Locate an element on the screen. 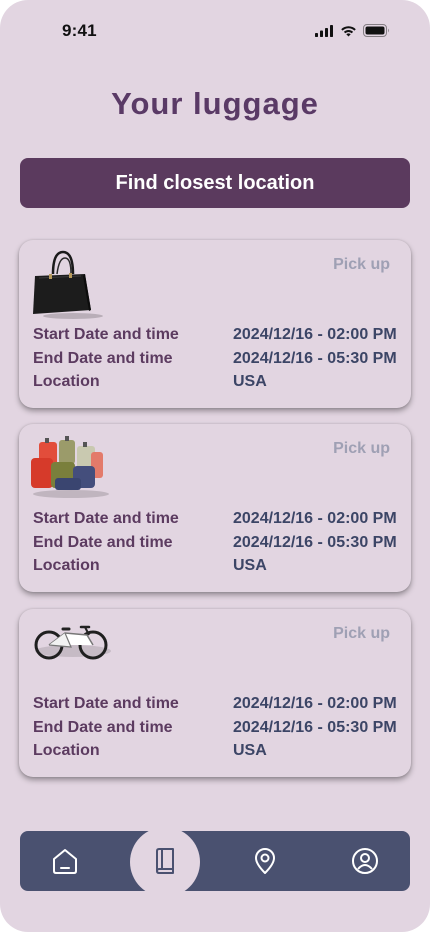 The height and width of the screenshot is (932, 430). page-title: Your luggage is located at coordinates (215, 103).